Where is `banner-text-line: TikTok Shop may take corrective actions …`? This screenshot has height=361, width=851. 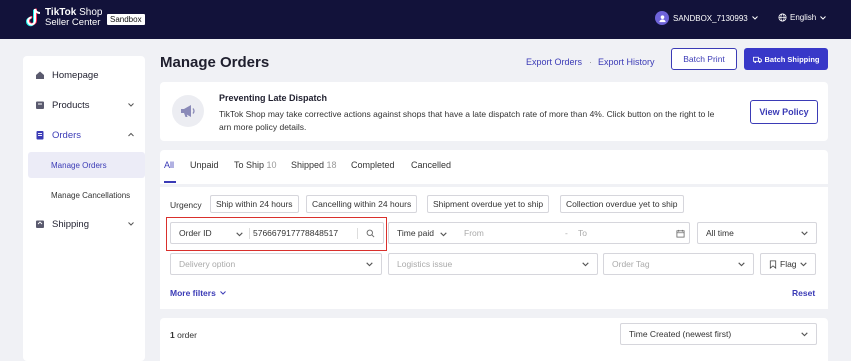 banner-text-line: TikTok Shop may take corrective actions … is located at coordinates (467, 114).